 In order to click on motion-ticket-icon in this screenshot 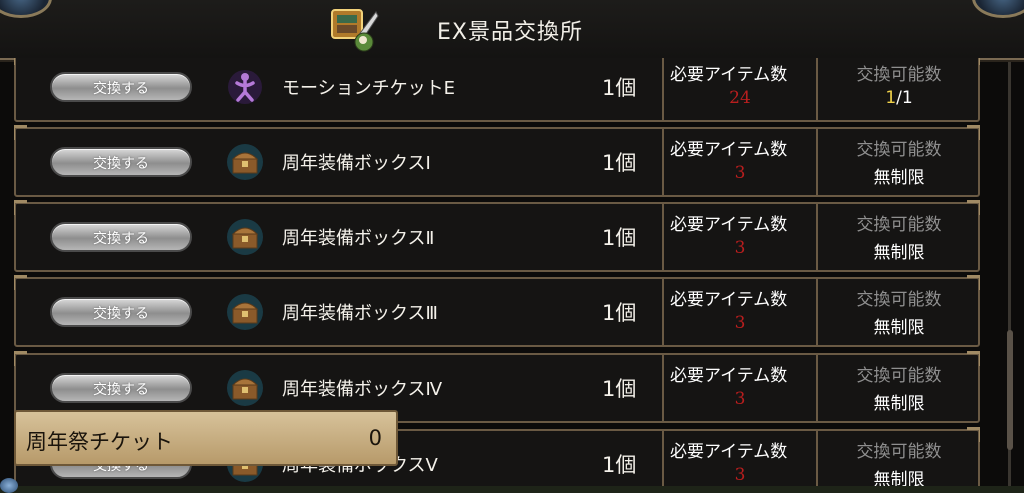, I will do `click(245, 87)`.